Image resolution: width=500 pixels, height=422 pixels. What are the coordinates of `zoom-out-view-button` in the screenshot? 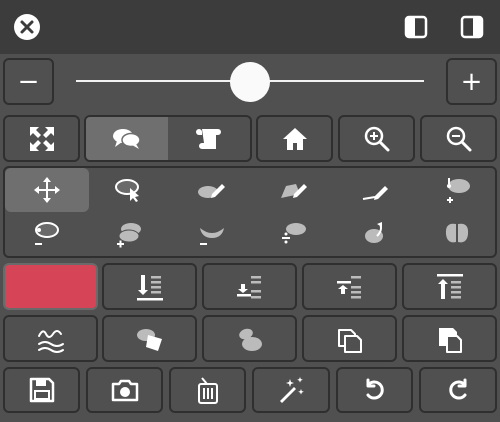 It's located at (458, 138).